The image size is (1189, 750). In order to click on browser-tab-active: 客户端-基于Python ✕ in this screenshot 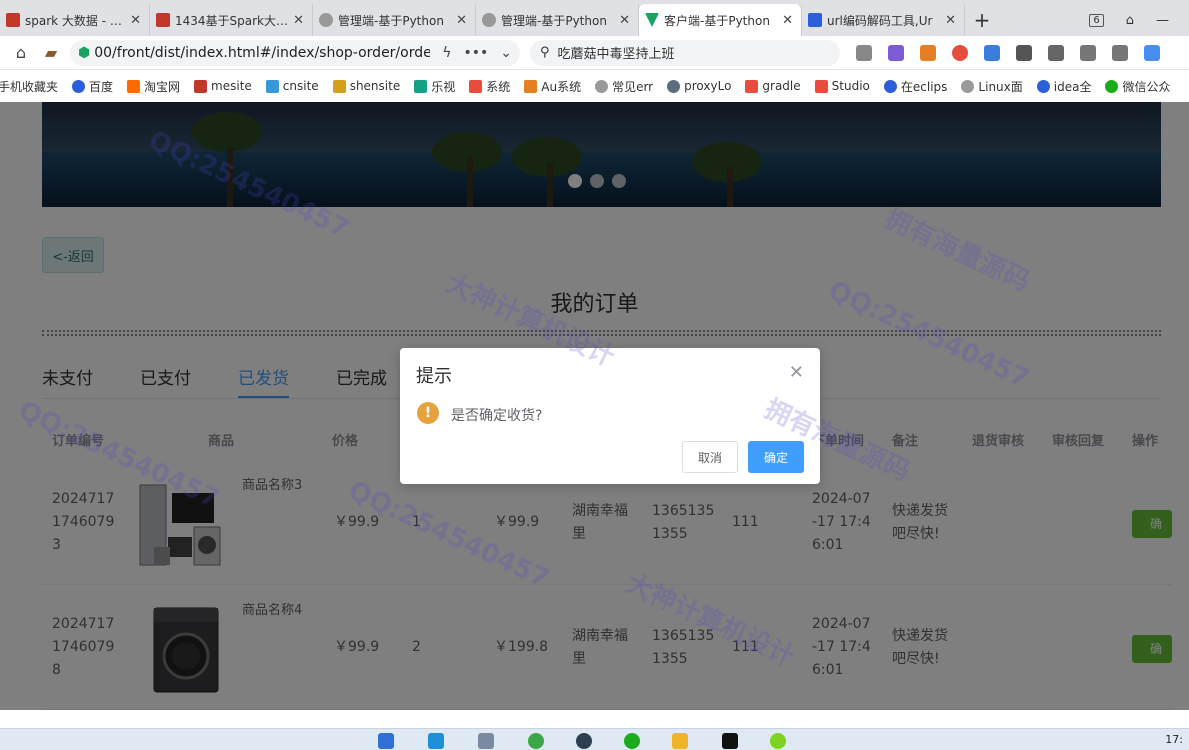, I will do `click(720, 20)`.